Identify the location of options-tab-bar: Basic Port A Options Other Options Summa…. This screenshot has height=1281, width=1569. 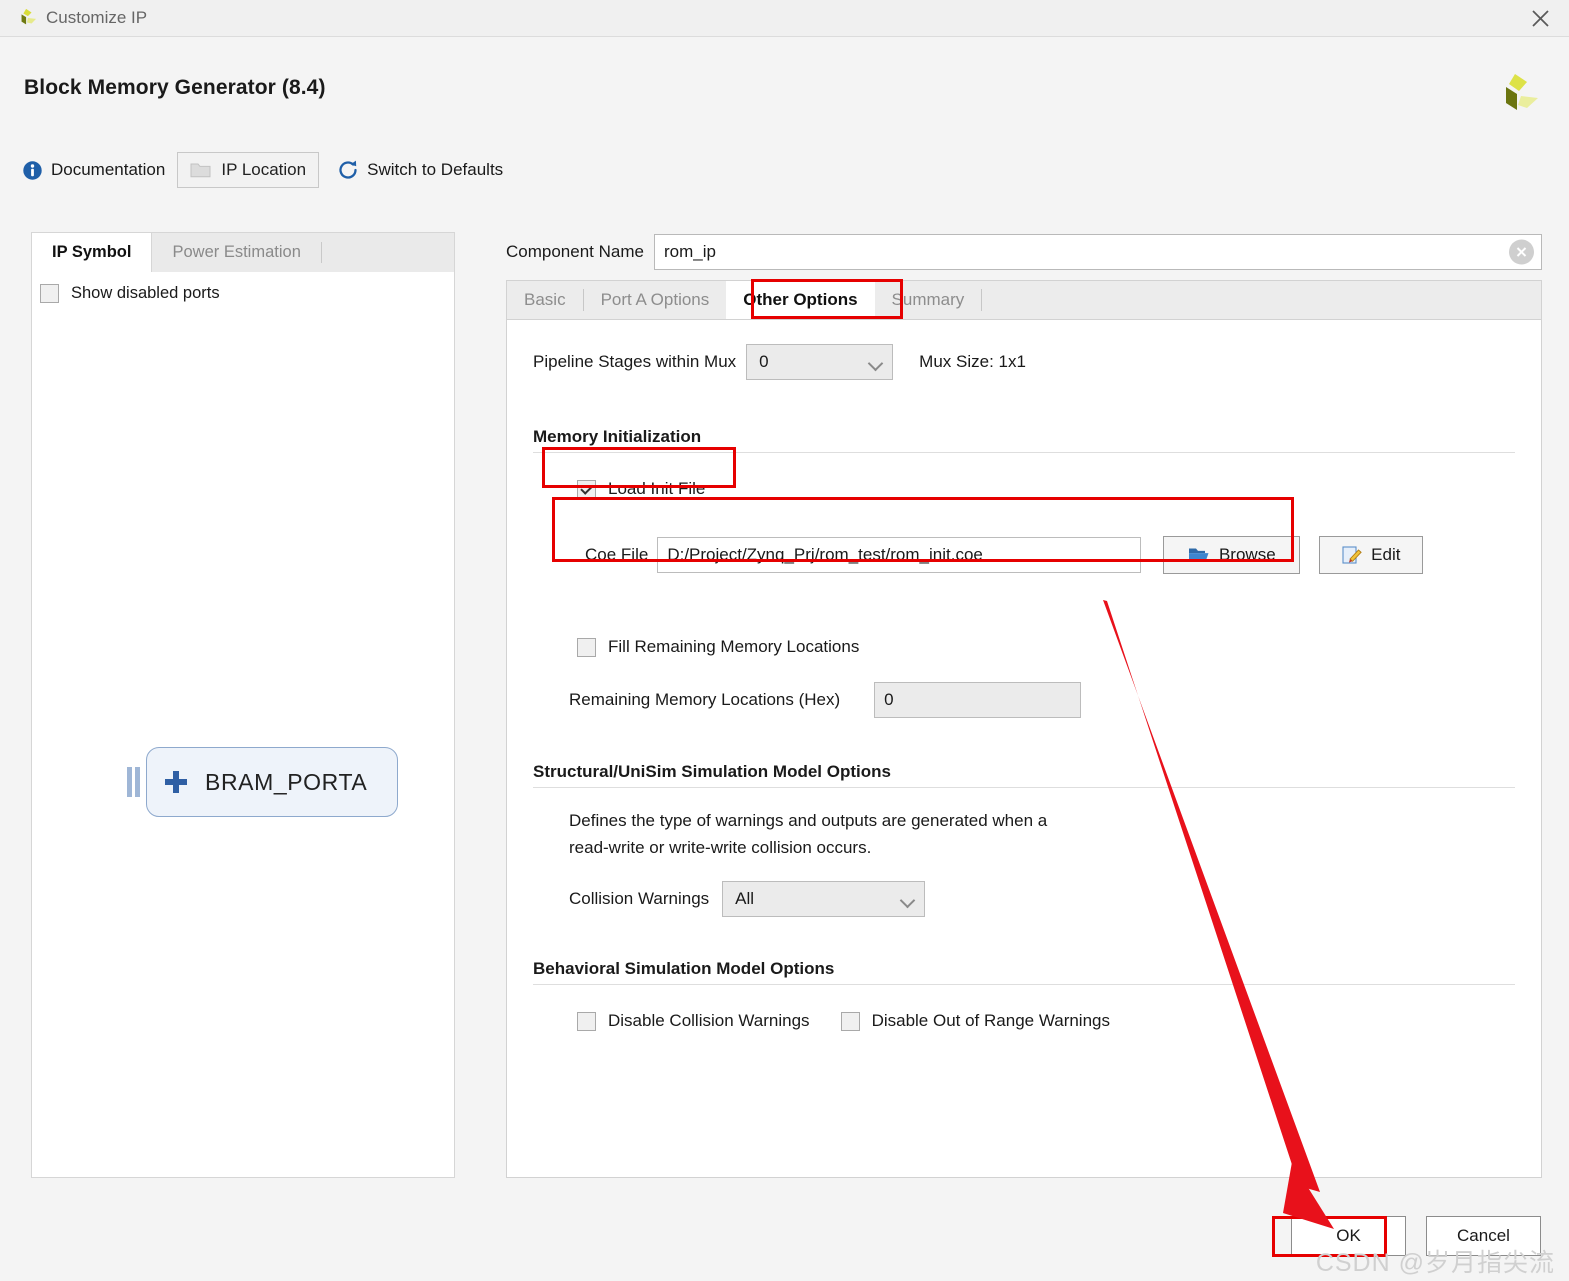
(1024, 299).